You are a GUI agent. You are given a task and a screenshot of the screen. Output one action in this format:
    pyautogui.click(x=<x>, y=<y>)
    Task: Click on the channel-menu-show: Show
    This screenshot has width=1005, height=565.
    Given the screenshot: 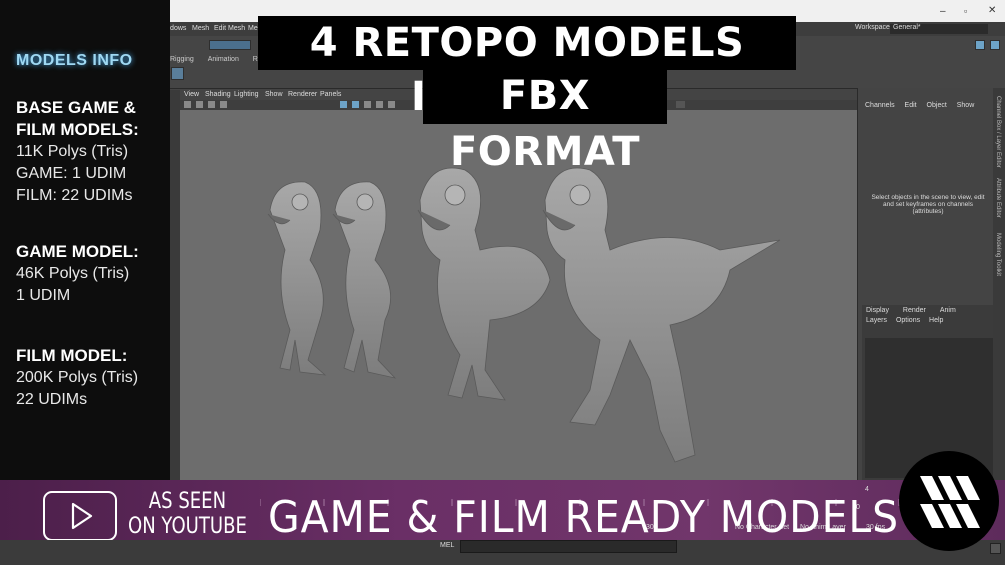 What is the action you would take?
    pyautogui.click(x=966, y=105)
    